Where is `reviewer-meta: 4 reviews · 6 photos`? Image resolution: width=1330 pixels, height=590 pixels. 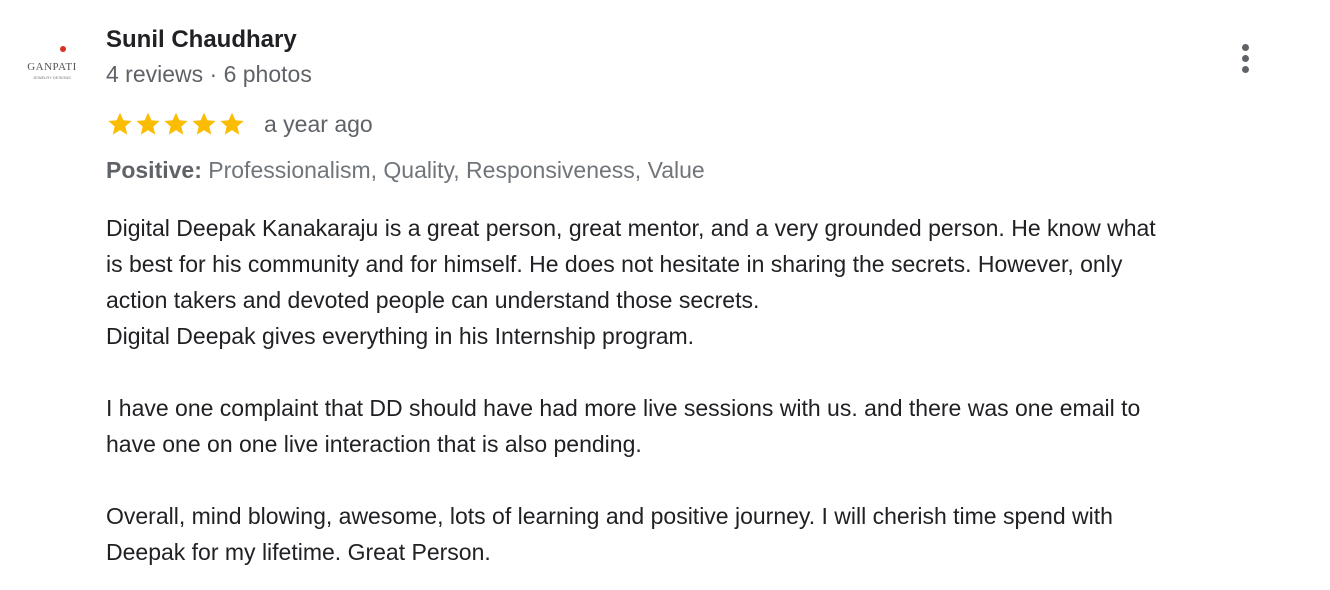 reviewer-meta: 4 reviews · 6 photos is located at coordinates (209, 74).